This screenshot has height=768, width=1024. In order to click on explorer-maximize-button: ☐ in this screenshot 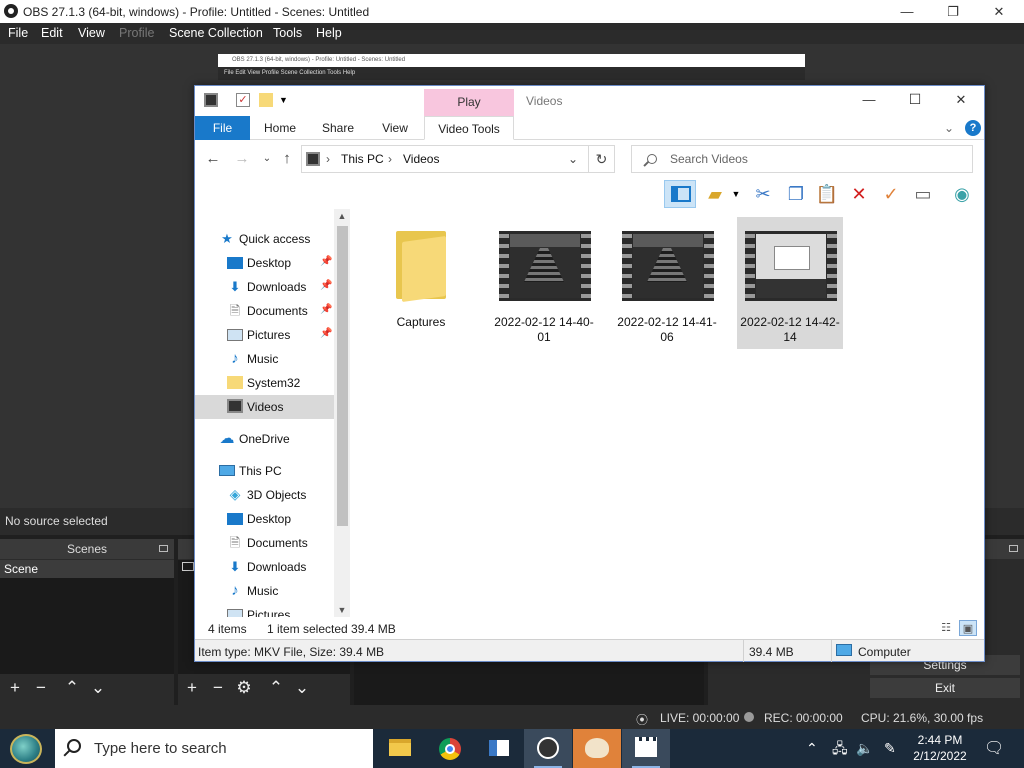, I will do `click(915, 101)`.